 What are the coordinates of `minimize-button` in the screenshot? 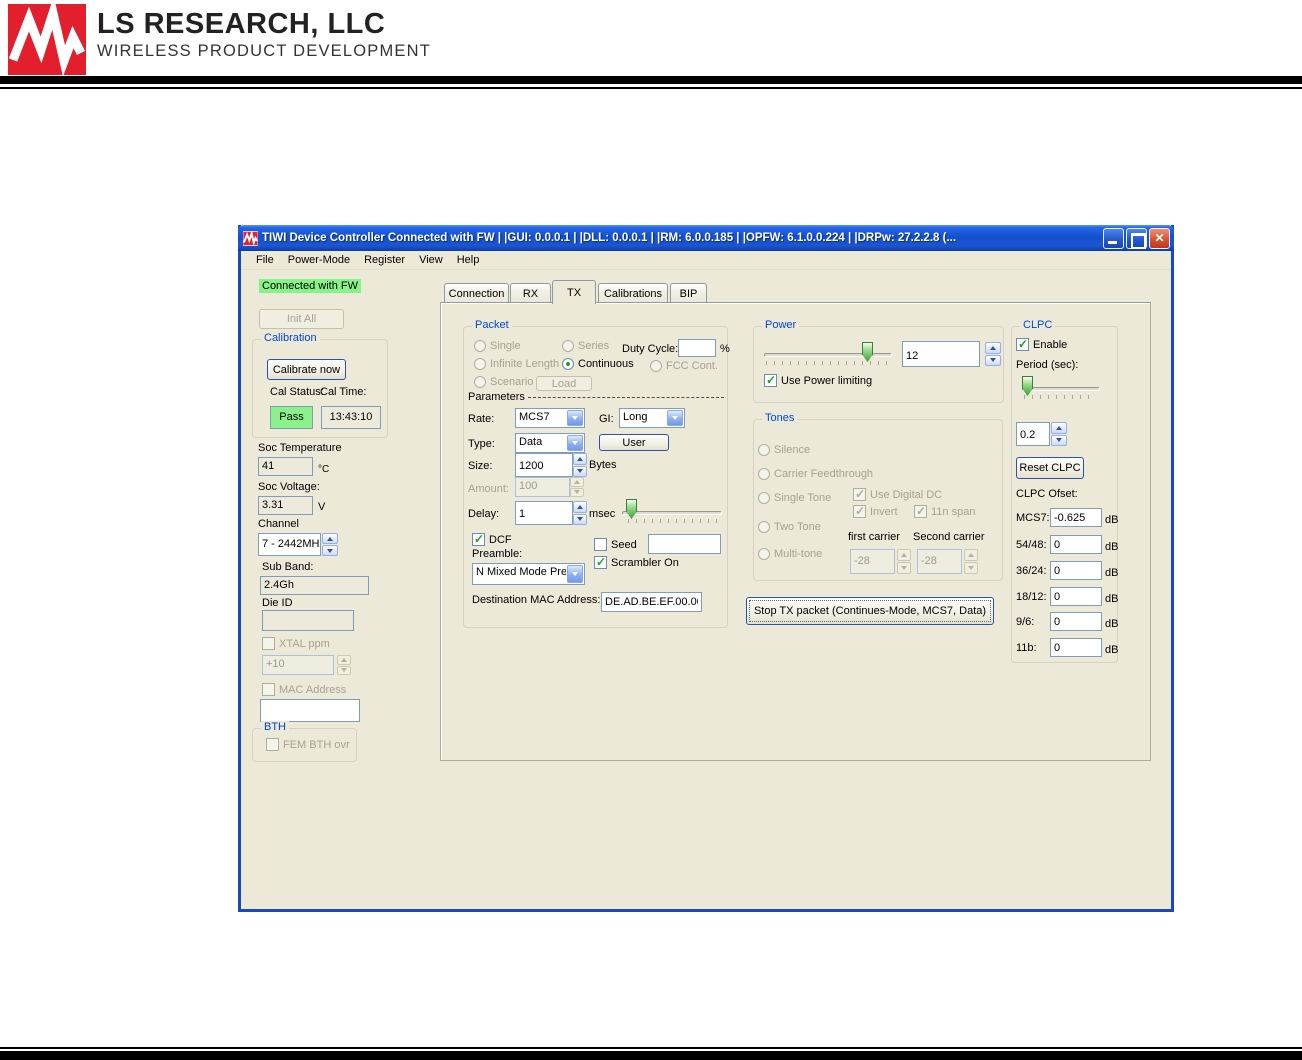 It's located at (1113, 238).